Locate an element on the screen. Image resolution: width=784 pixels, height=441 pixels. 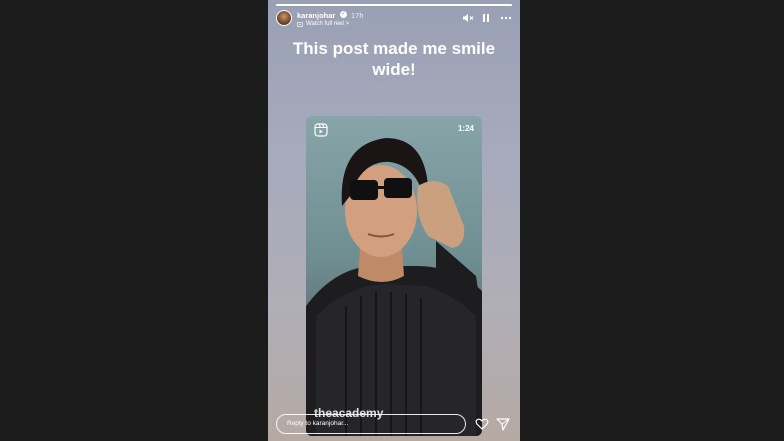
story-progress-bar is located at coordinates (394, 5).